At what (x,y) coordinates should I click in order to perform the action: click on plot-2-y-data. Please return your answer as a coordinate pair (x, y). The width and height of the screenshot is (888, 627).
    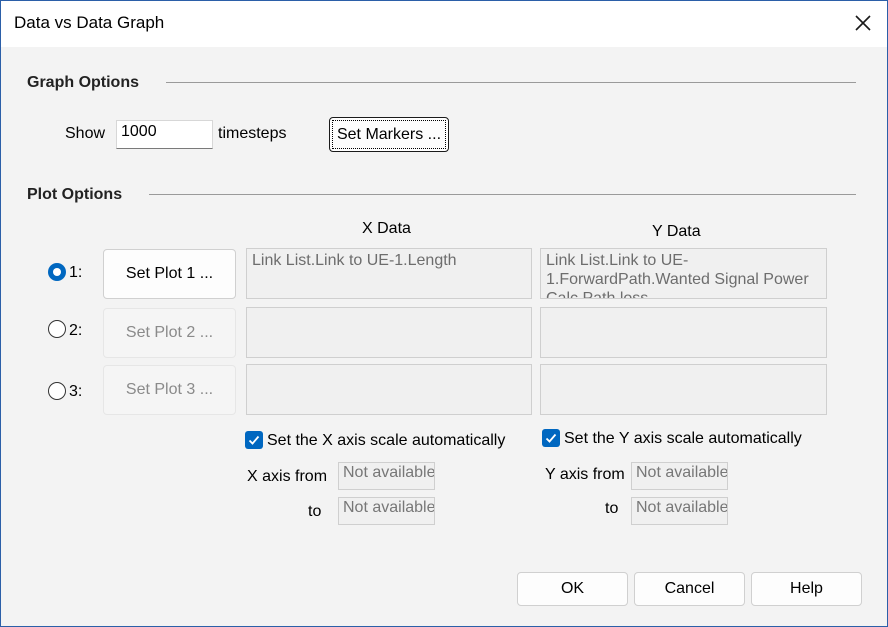
    Looking at the image, I should click on (683, 332).